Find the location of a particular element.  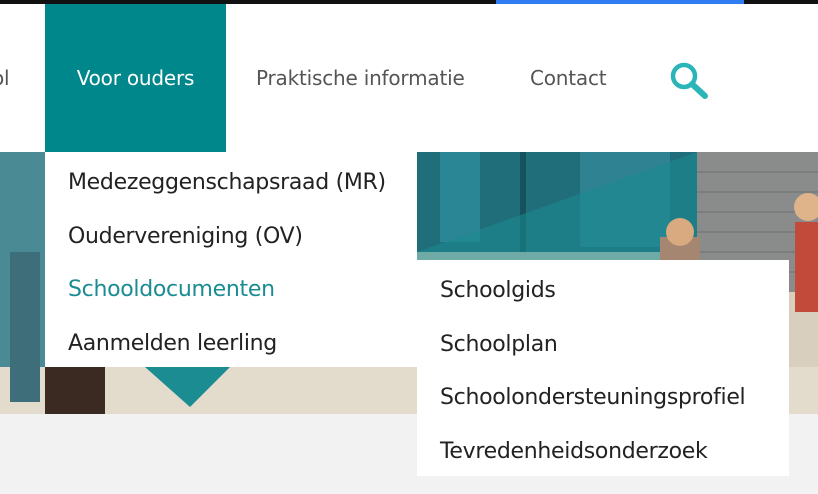

submenu-item-schoolondersteuningsprofiel: Schoolondersteuningsprofiel is located at coordinates (603, 398).